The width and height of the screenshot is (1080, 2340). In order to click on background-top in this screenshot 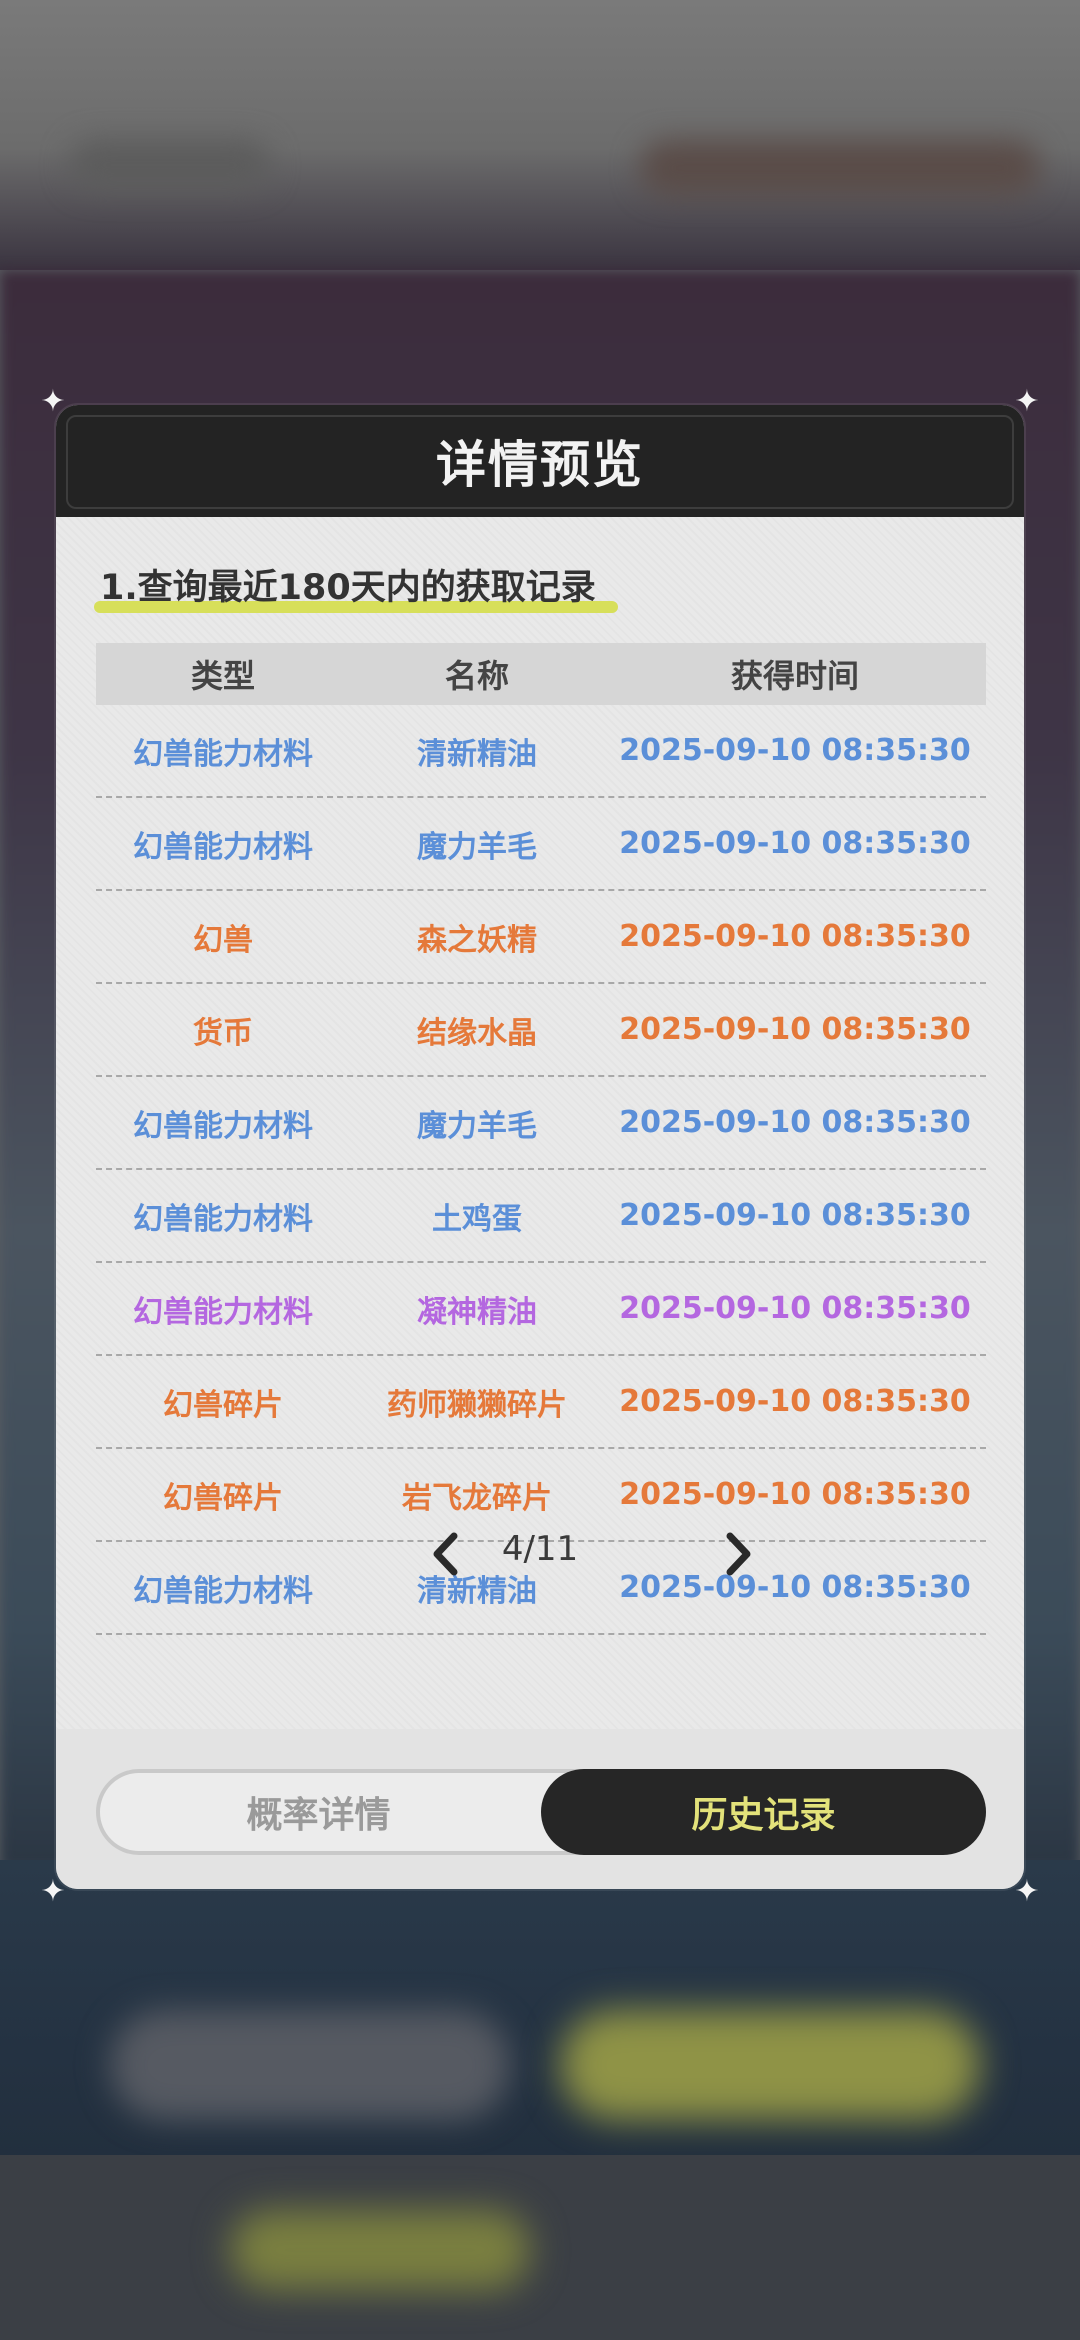, I will do `click(540, 135)`.